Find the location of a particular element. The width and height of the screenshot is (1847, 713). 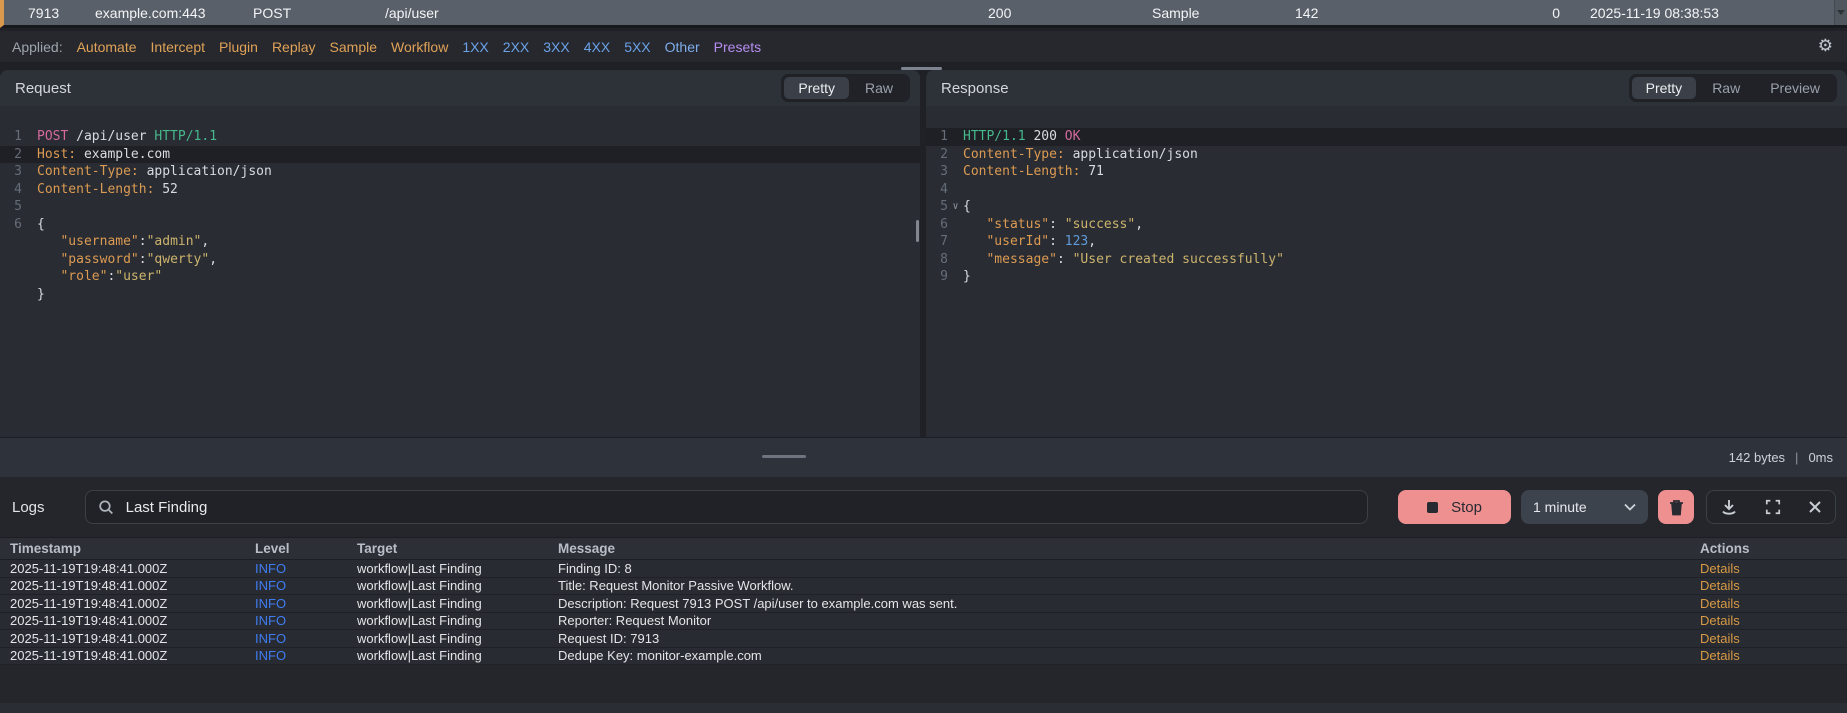

request-id-cell: 7913 is located at coordinates (44, 12).